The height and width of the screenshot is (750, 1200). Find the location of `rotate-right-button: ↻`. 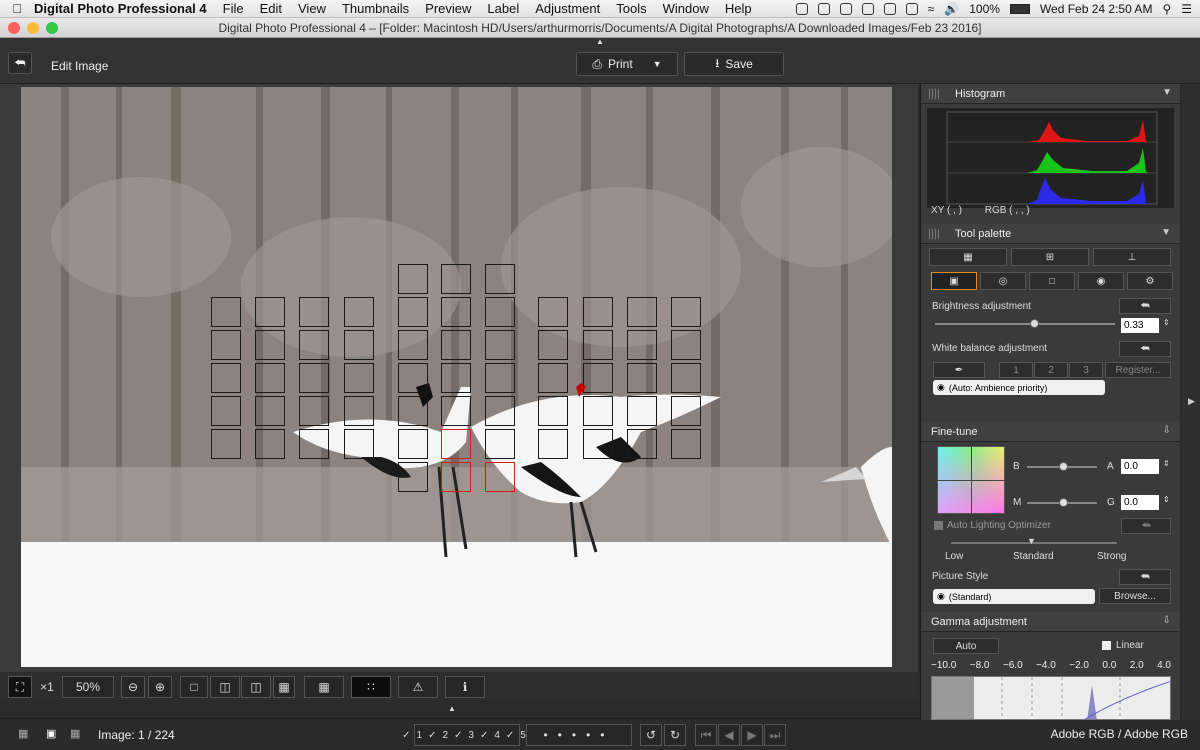

rotate-right-button: ↻ is located at coordinates (675, 735).